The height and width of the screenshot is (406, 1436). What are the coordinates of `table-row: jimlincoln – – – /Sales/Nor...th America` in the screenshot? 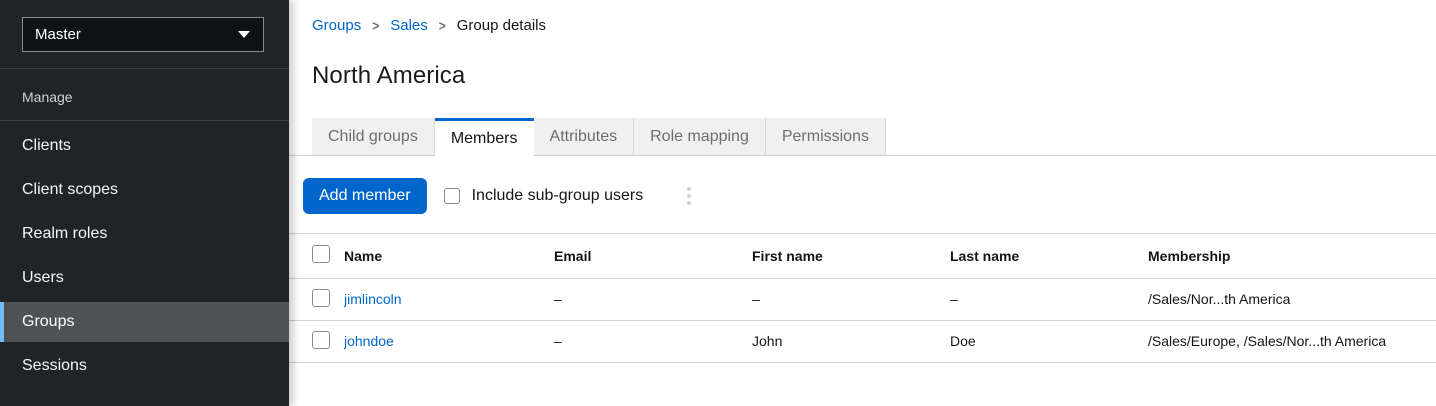 It's located at (862, 299).